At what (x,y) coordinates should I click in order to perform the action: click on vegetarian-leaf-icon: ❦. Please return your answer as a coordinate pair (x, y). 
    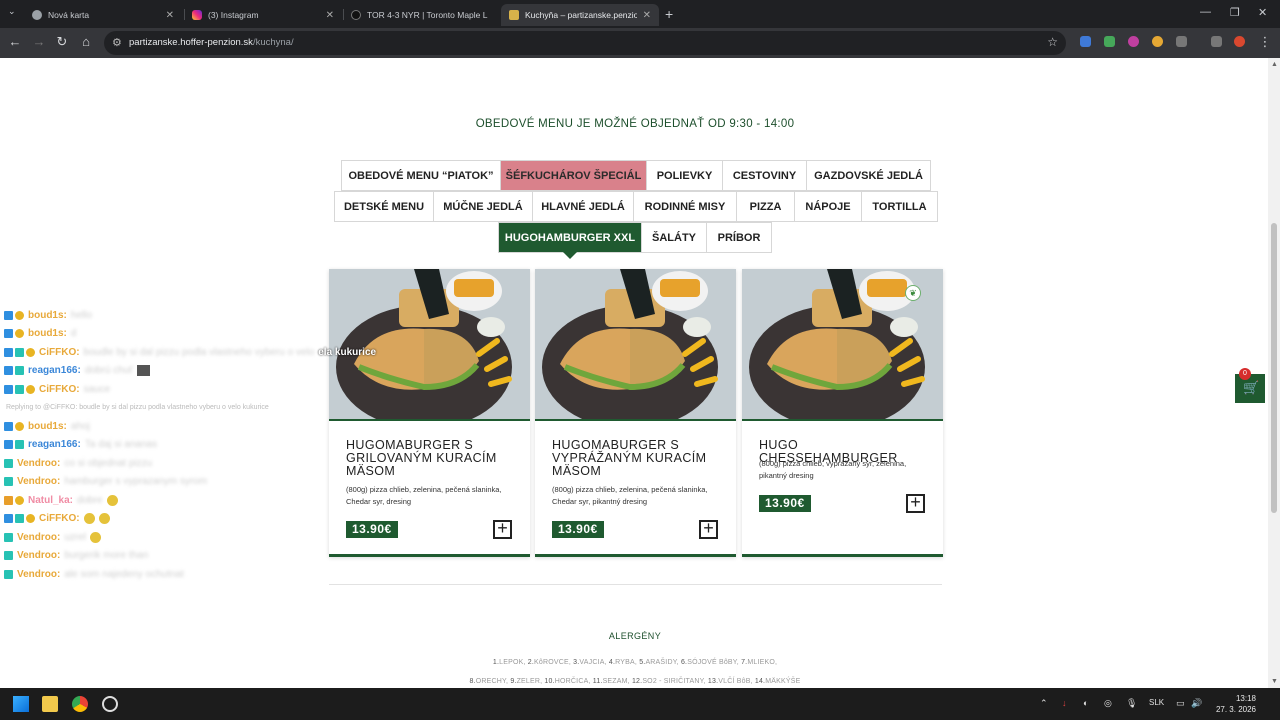
    Looking at the image, I should click on (913, 293).